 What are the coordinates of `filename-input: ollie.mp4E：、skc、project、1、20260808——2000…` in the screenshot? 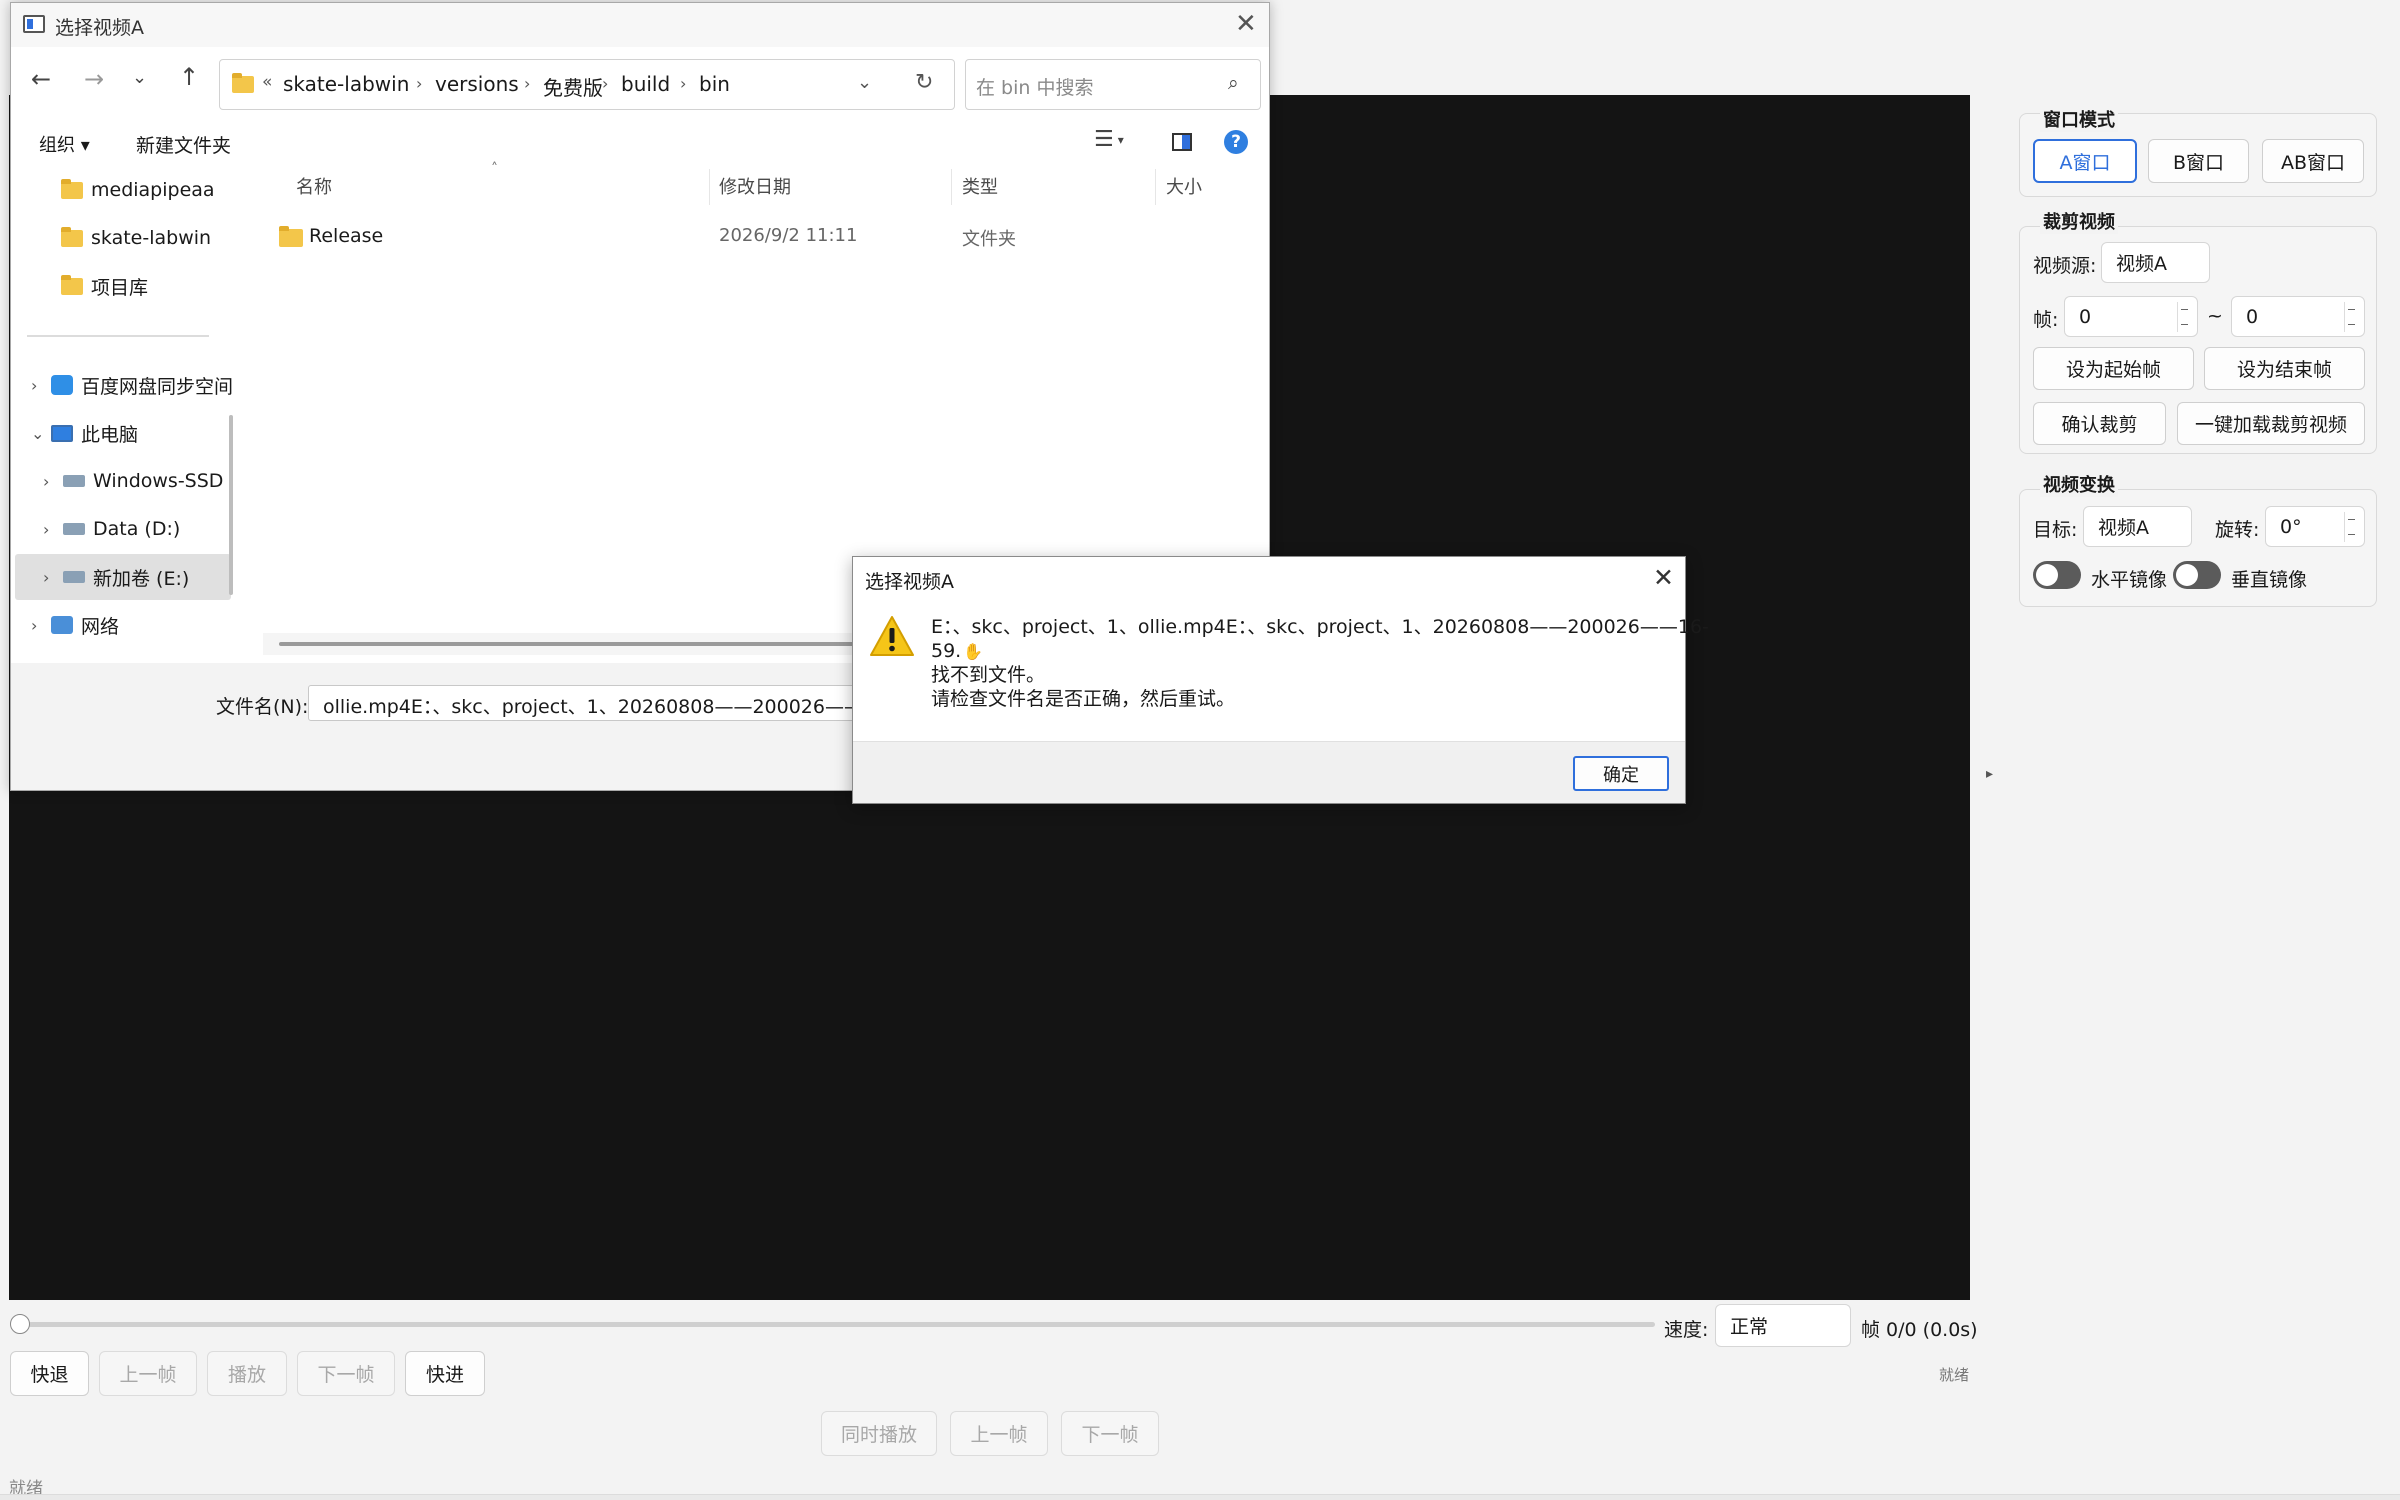 It's located at (588, 703).